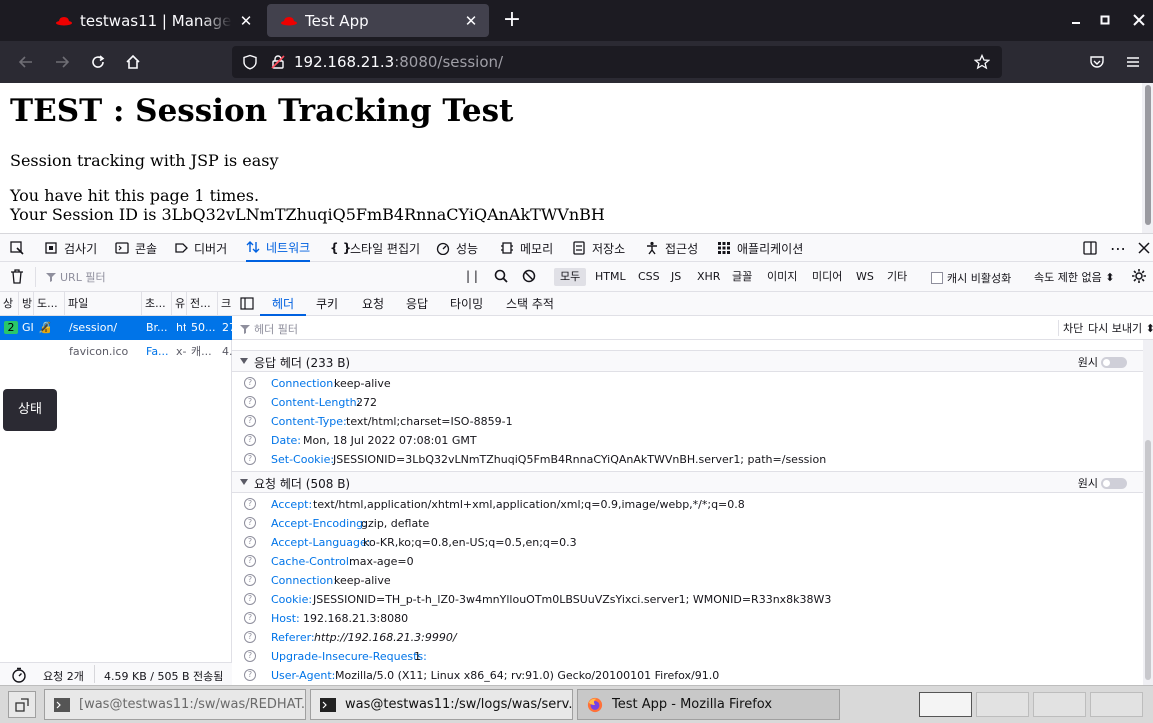 The height and width of the screenshot is (723, 1153). Describe the element at coordinates (385, 637) in the screenshot. I see `header-value: http://192.168.21.3:9990/` at that location.